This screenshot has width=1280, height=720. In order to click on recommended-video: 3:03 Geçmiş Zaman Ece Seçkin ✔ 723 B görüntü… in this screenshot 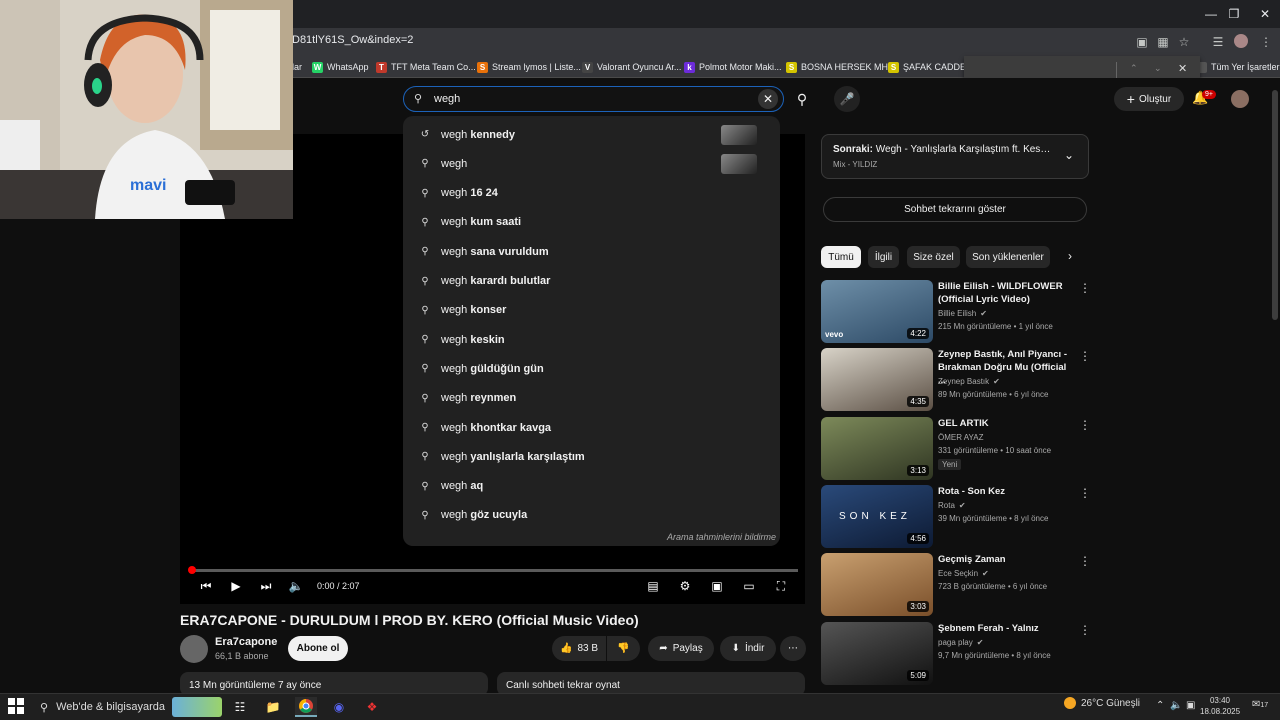, I will do `click(961, 585)`.